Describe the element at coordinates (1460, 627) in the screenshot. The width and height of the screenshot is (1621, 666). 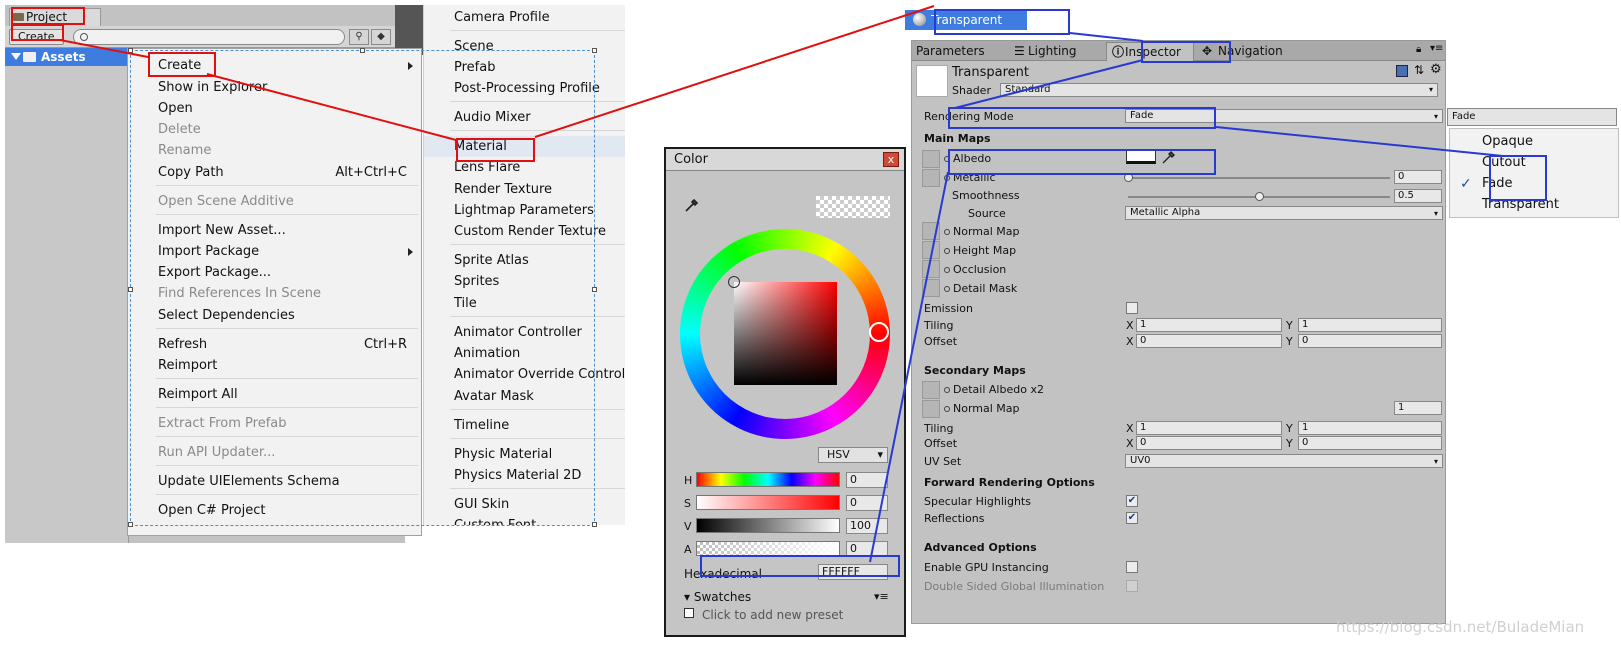
I see `watermark: https://blog.csdn.net/BuladeMian` at that location.